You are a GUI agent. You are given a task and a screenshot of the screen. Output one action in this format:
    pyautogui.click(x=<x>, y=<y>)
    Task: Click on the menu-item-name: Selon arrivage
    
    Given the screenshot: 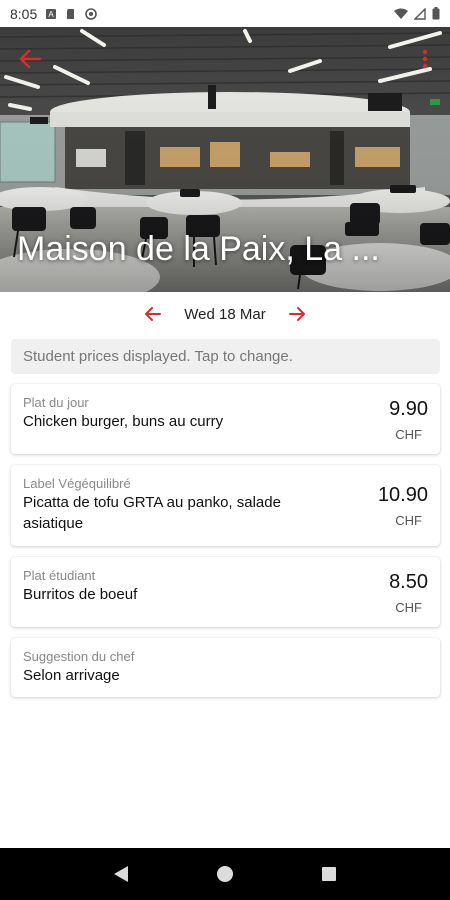 What is the action you would take?
    pyautogui.click(x=71, y=675)
    